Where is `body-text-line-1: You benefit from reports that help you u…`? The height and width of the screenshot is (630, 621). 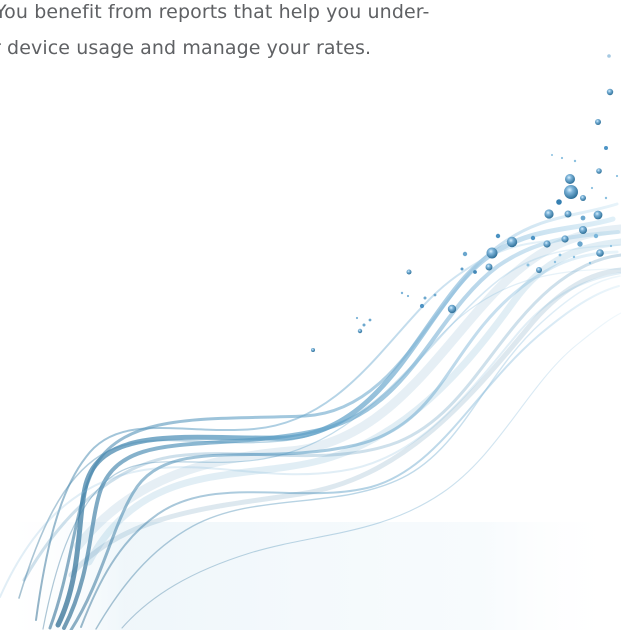 body-text-line-1: You benefit from reports that help you u… is located at coordinates (215, 12).